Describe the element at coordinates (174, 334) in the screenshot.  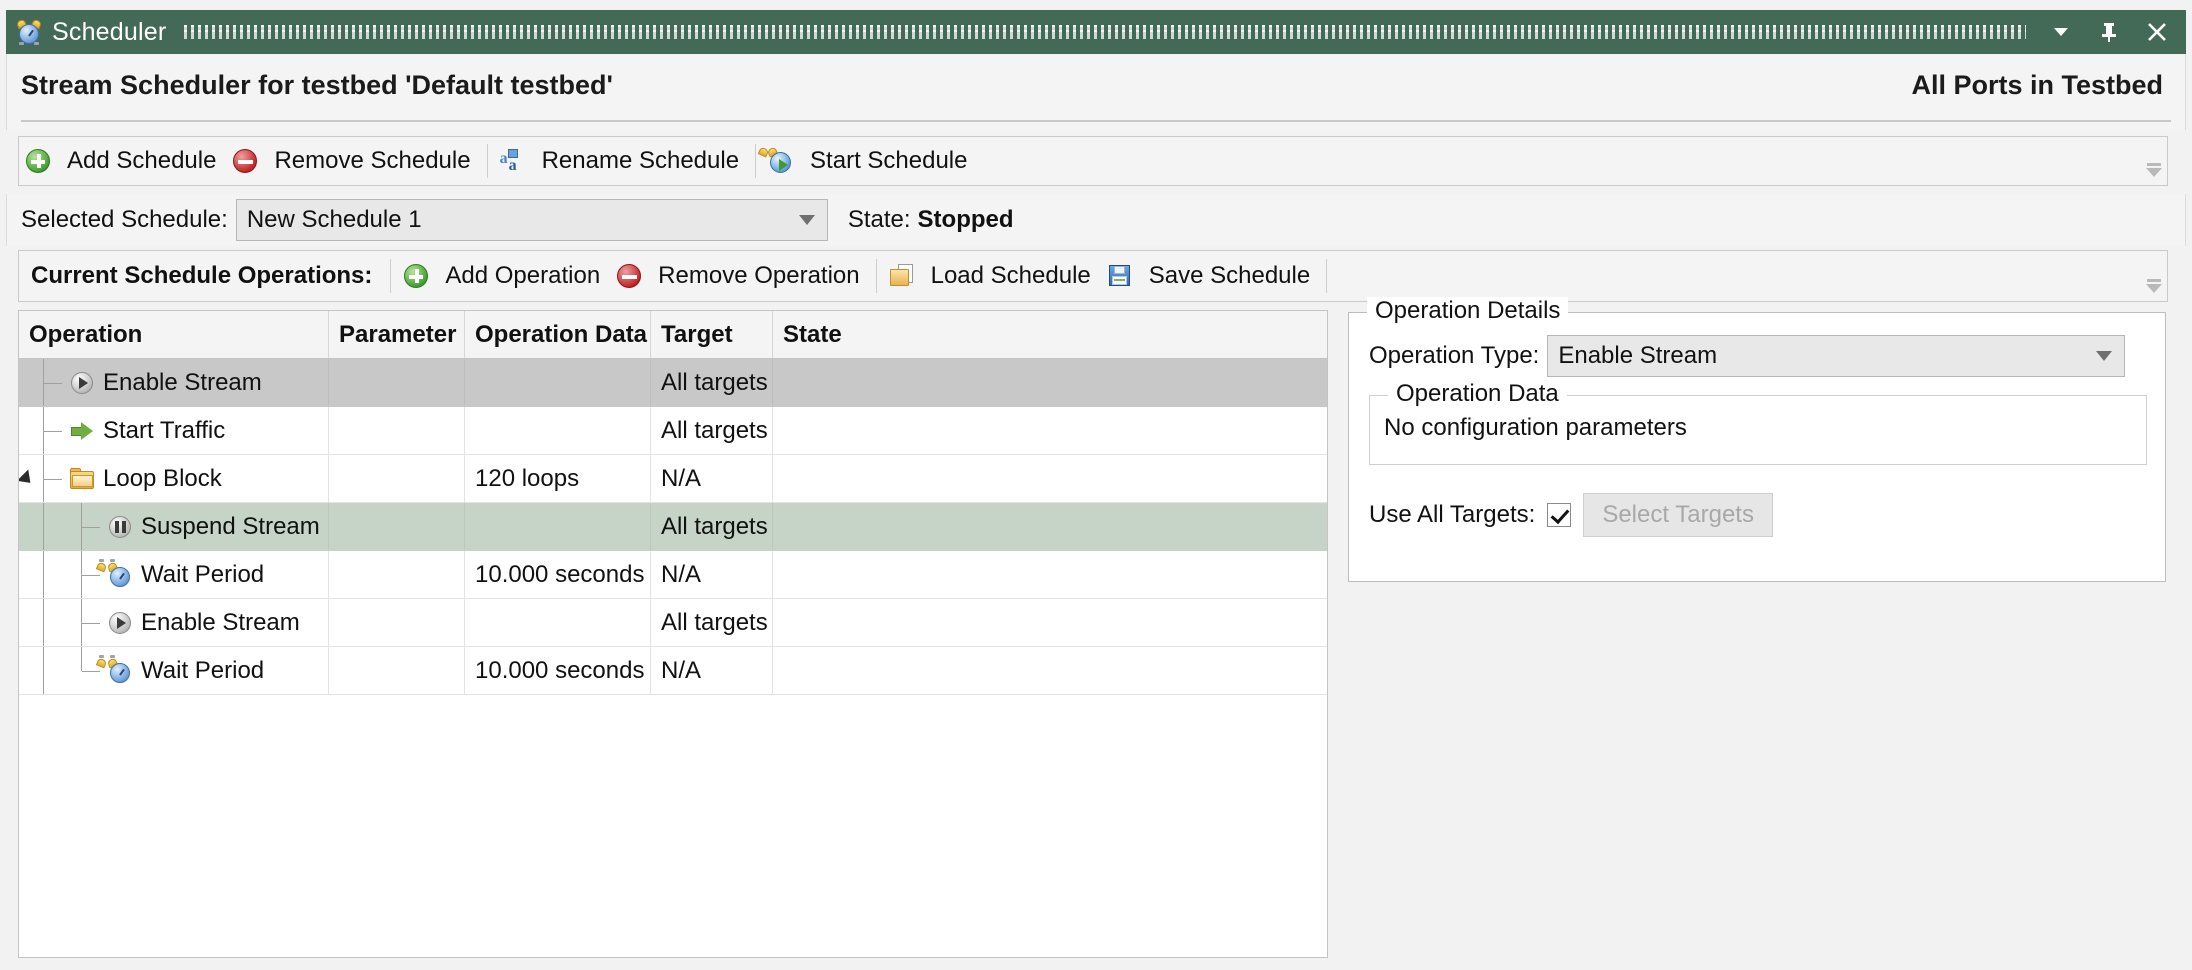
I see `column-header-operation: Operation` at that location.